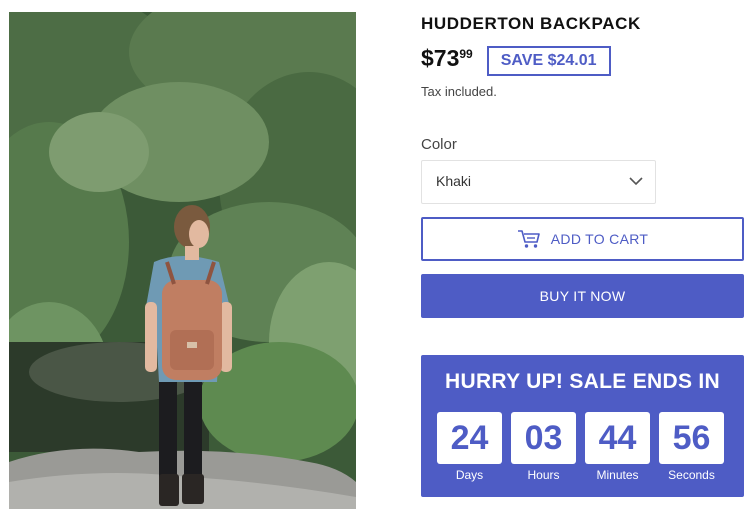 This screenshot has height=509, width=753. Describe the element at coordinates (531, 23) in the screenshot. I see `product-title: HUDDERTON BACKPACK` at that location.